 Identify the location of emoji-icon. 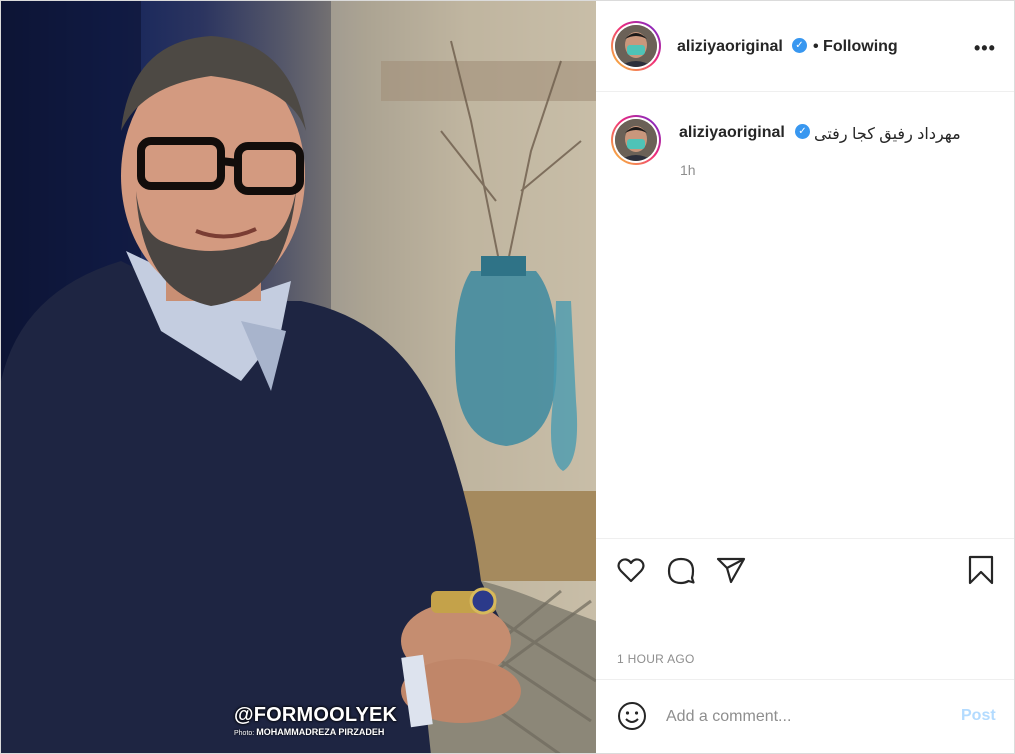
(632, 716).